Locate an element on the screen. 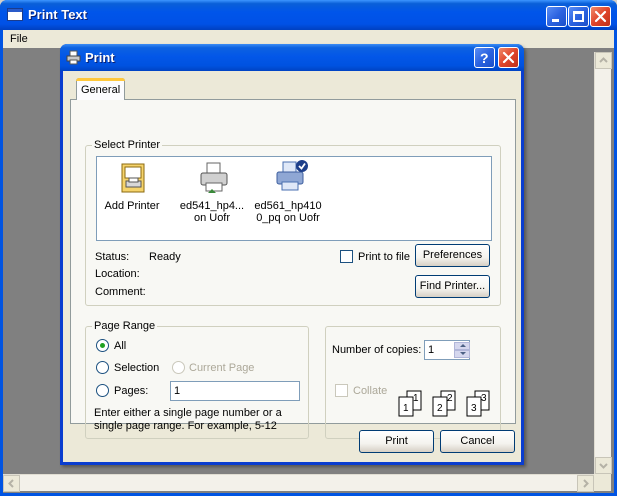 This screenshot has height=496, width=617. collate-checkbox is located at coordinates (341, 390).